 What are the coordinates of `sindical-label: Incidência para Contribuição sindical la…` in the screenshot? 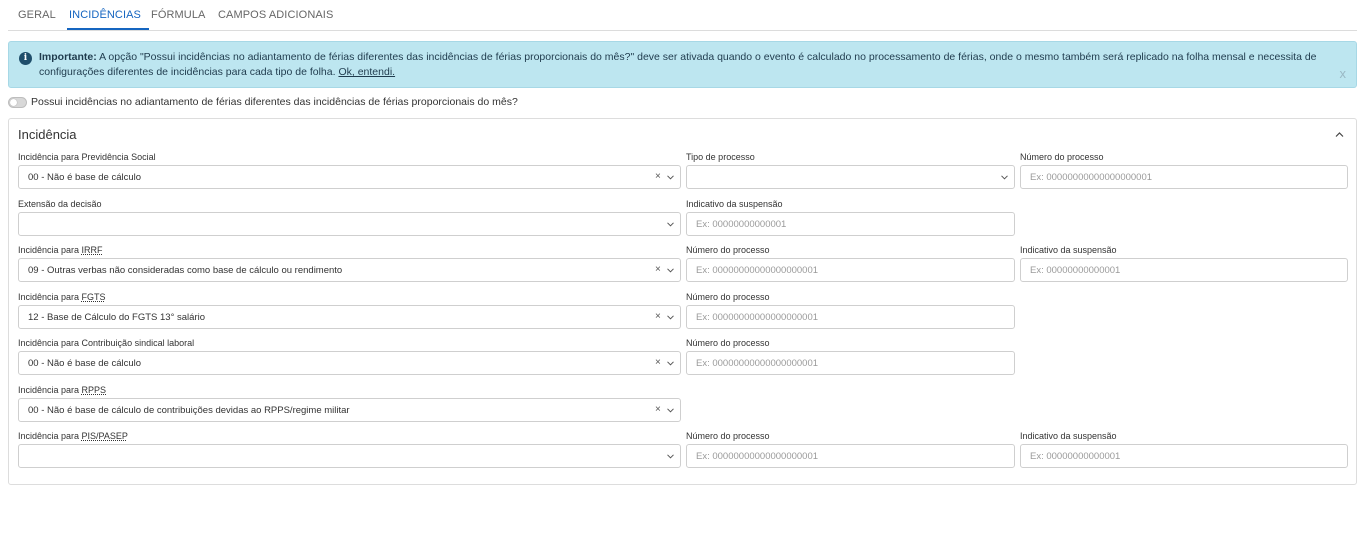 It's located at (106, 343).